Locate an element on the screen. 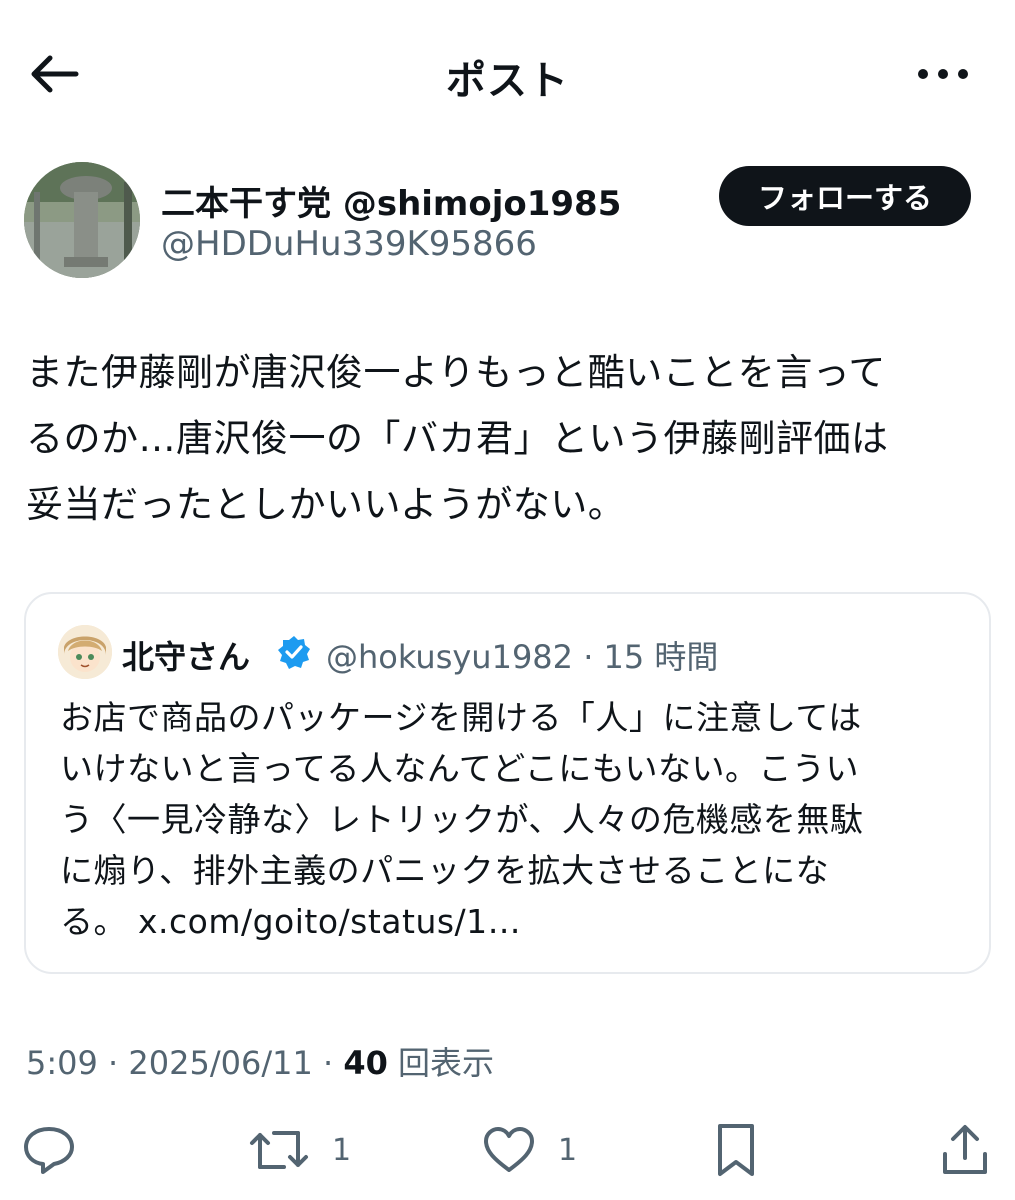 Image resolution: width=1015 pixels, height=1200 pixels. page-title: ポスト is located at coordinates (507, 81).